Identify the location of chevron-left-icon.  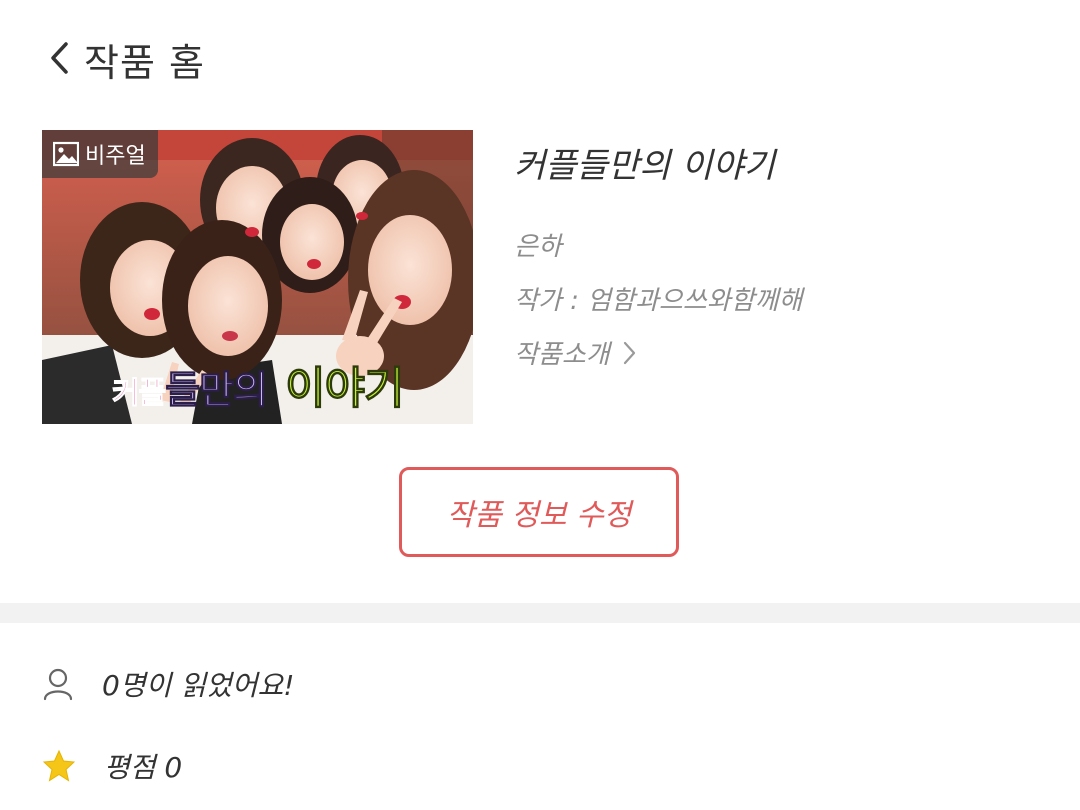
(59, 58).